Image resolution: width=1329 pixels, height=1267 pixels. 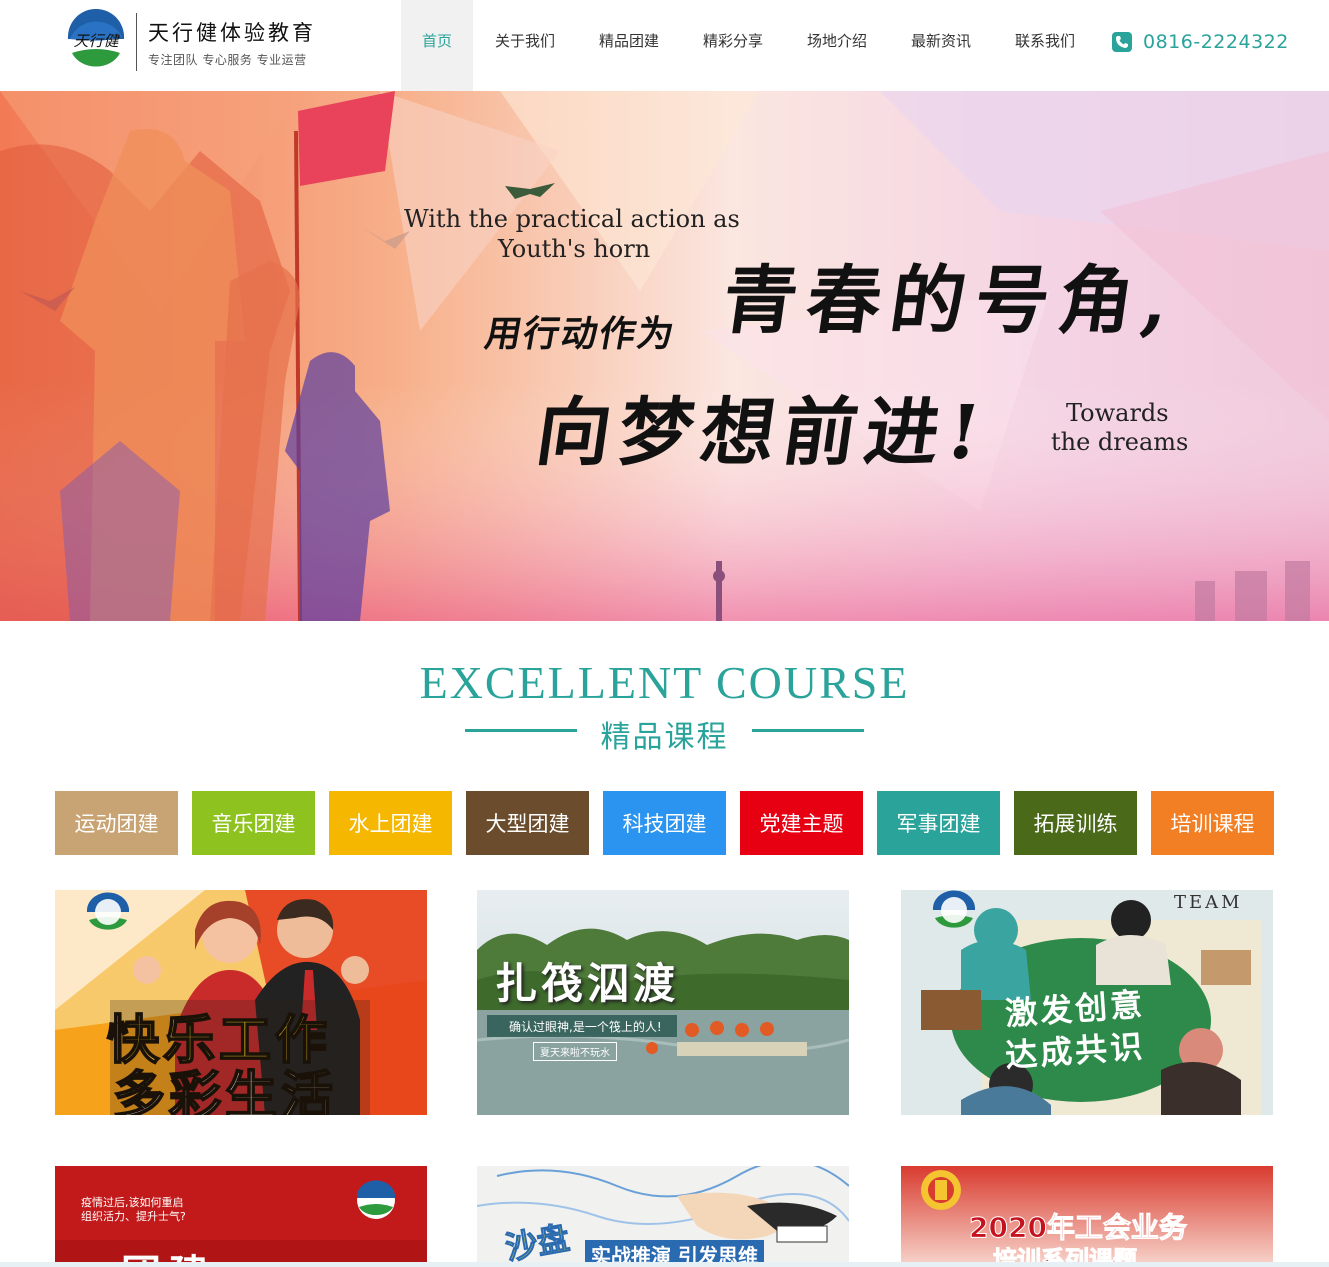 What do you see at coordinates (808, 730) in the screenshot?
I see `section-title-line-right` at bounding box center [808, 730].